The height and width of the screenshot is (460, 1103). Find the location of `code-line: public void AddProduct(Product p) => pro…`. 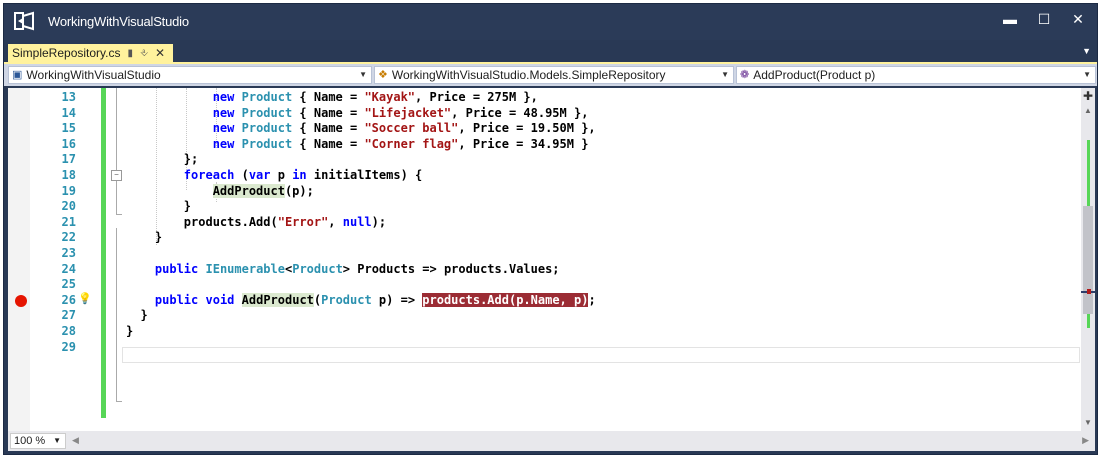

code-line: public void AddProduct(Product p) => pro… is located at coordinates (361, 300).